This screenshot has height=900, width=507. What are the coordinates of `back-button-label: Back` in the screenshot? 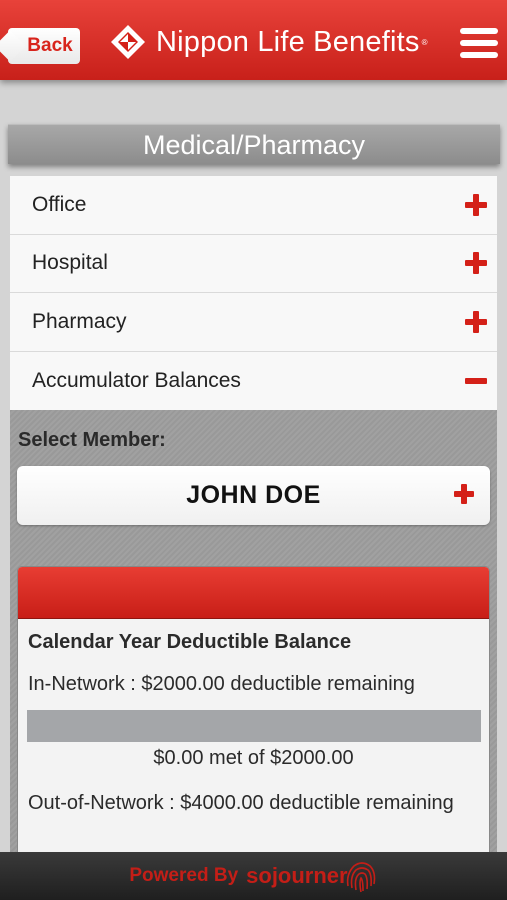 It's located at (50, 45).